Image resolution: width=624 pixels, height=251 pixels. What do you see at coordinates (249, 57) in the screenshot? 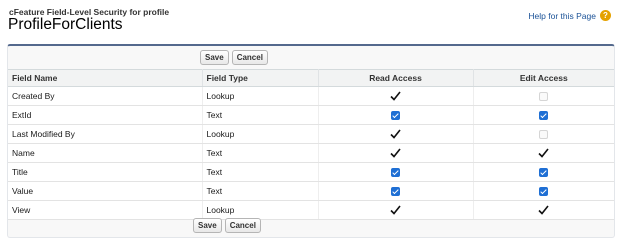
I see `cancel-button-top: Cancel` at bounding box center [249, 57].